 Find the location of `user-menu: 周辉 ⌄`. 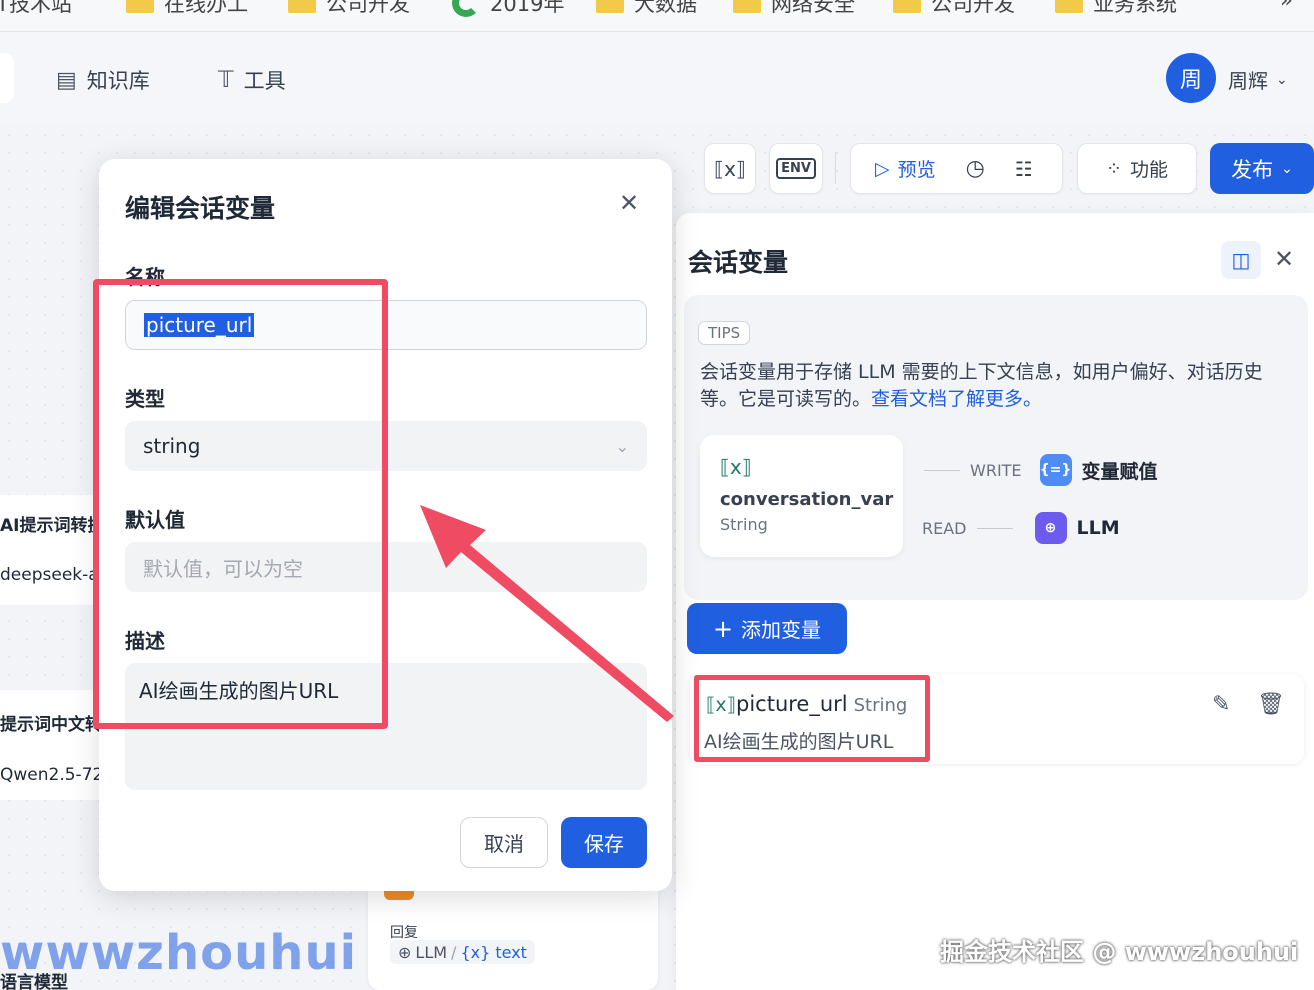

user-menu: 周辉 ⌄ is located at coordinates (1258, 79).